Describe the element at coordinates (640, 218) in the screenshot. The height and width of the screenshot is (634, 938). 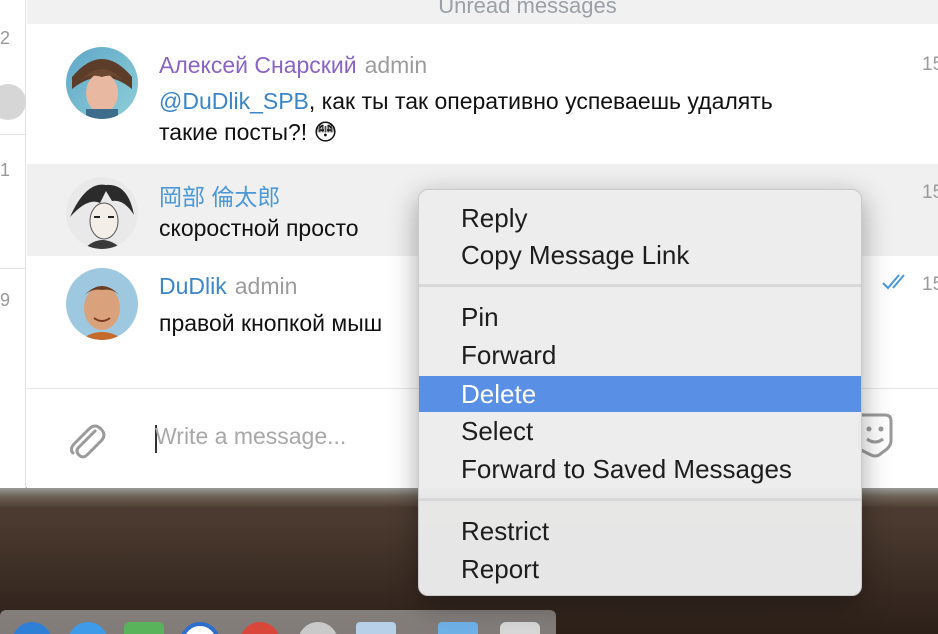
I see `menu-item-reply: Reply` at that location.